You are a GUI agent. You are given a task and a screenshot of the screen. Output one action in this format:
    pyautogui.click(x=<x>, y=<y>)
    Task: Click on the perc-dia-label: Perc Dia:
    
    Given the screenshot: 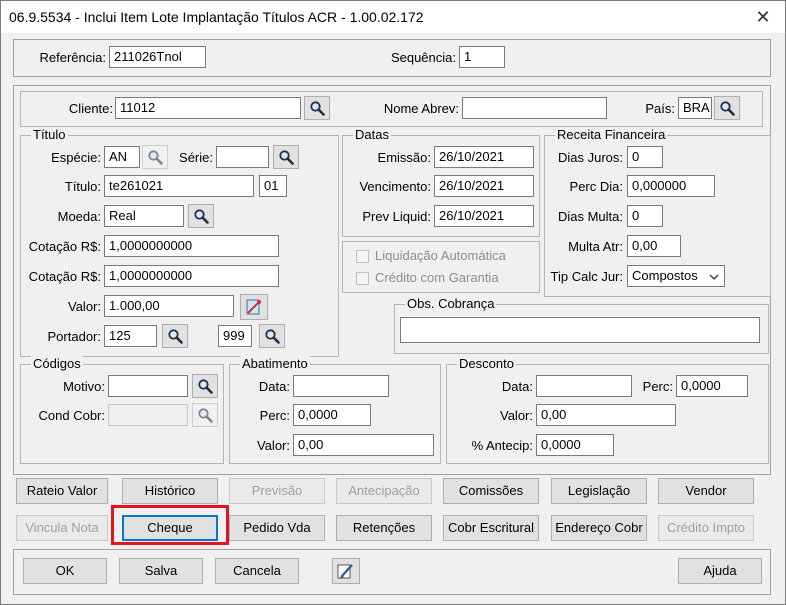 What is the action you would take?
    pyautogui.click(x=596, y=186)
    